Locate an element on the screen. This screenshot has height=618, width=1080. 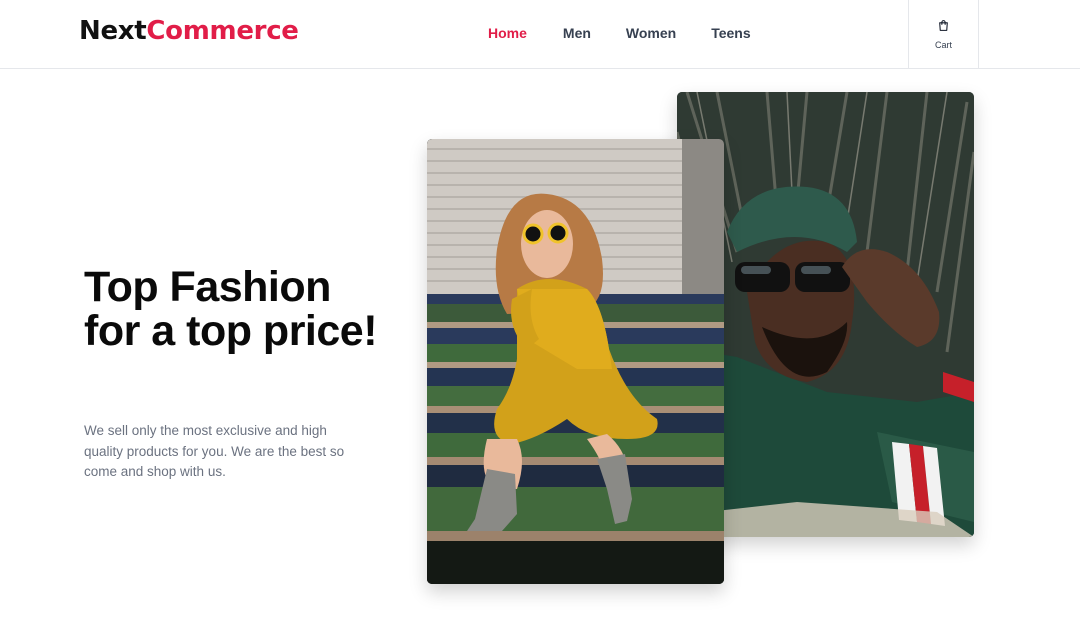
main-nav: Home Men Women Teens is located at coordinates (619, 33).